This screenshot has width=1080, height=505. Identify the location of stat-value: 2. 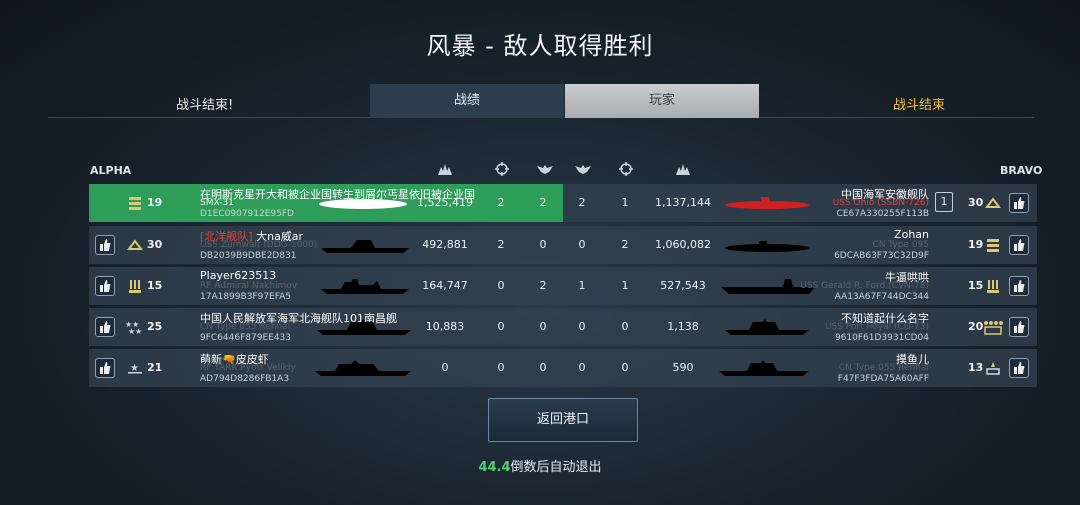
(625, 244).